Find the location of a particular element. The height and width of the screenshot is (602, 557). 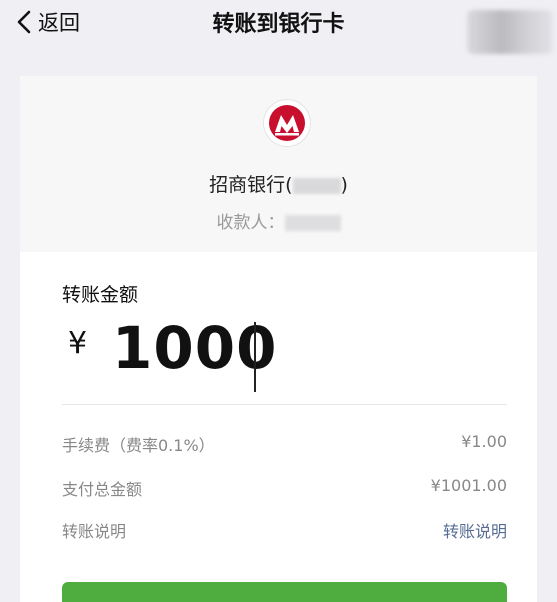

amount-label: 转账金额 is located at coordinates (100, 295).